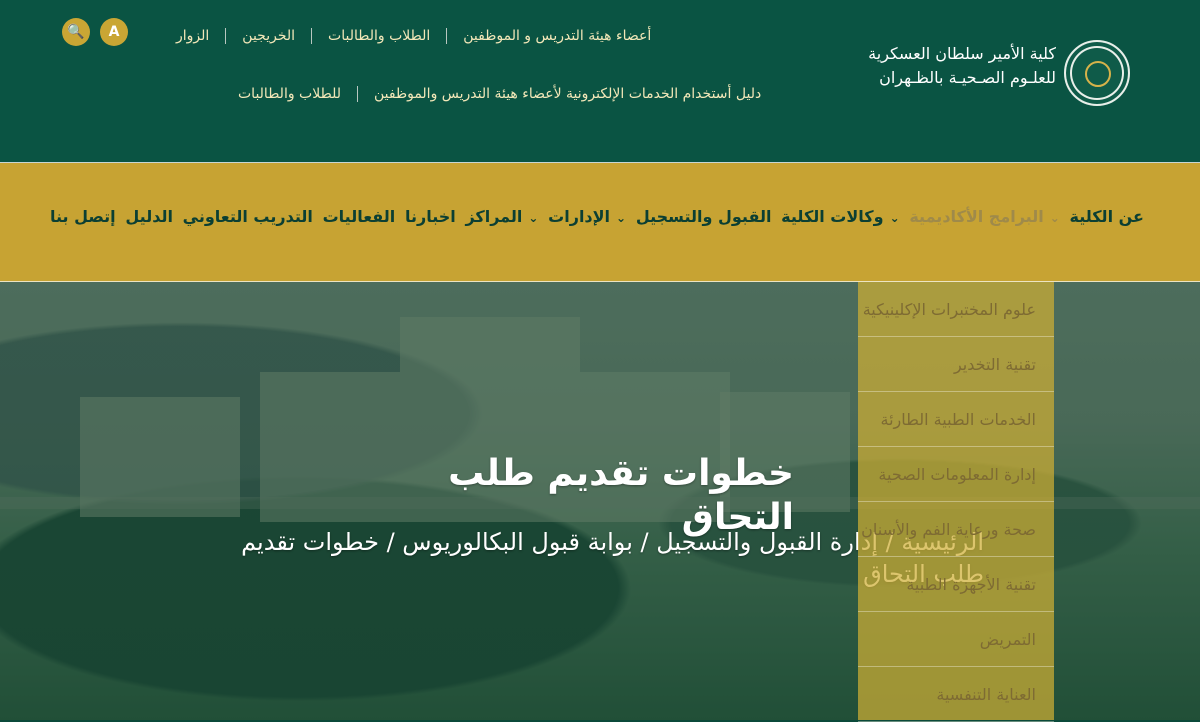 The image size is (1200, 722). I want to click on nav-item-label: البرامج الأكاديمية, so click(976, 216).